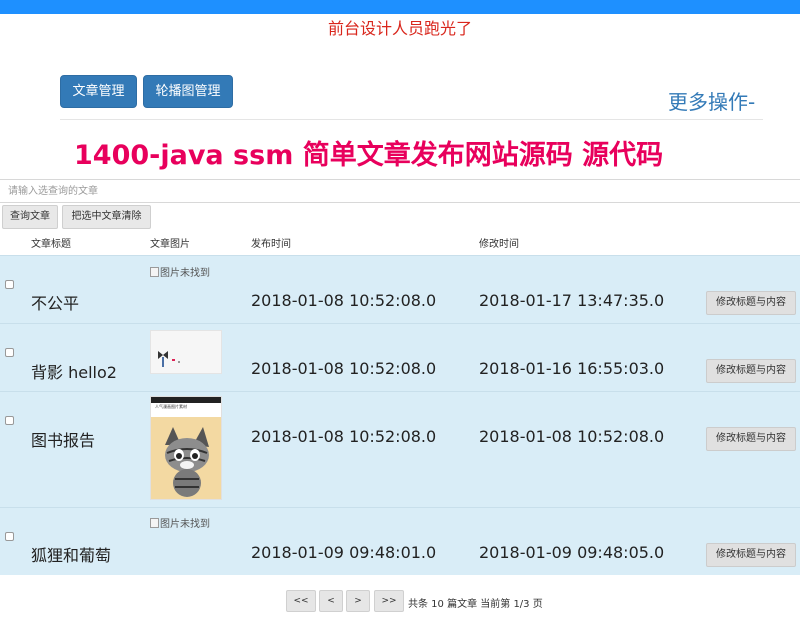  Describe the element at coordinates (499, 244) in the screenshot. I see `column-header-modified: 修改时间` at that location.